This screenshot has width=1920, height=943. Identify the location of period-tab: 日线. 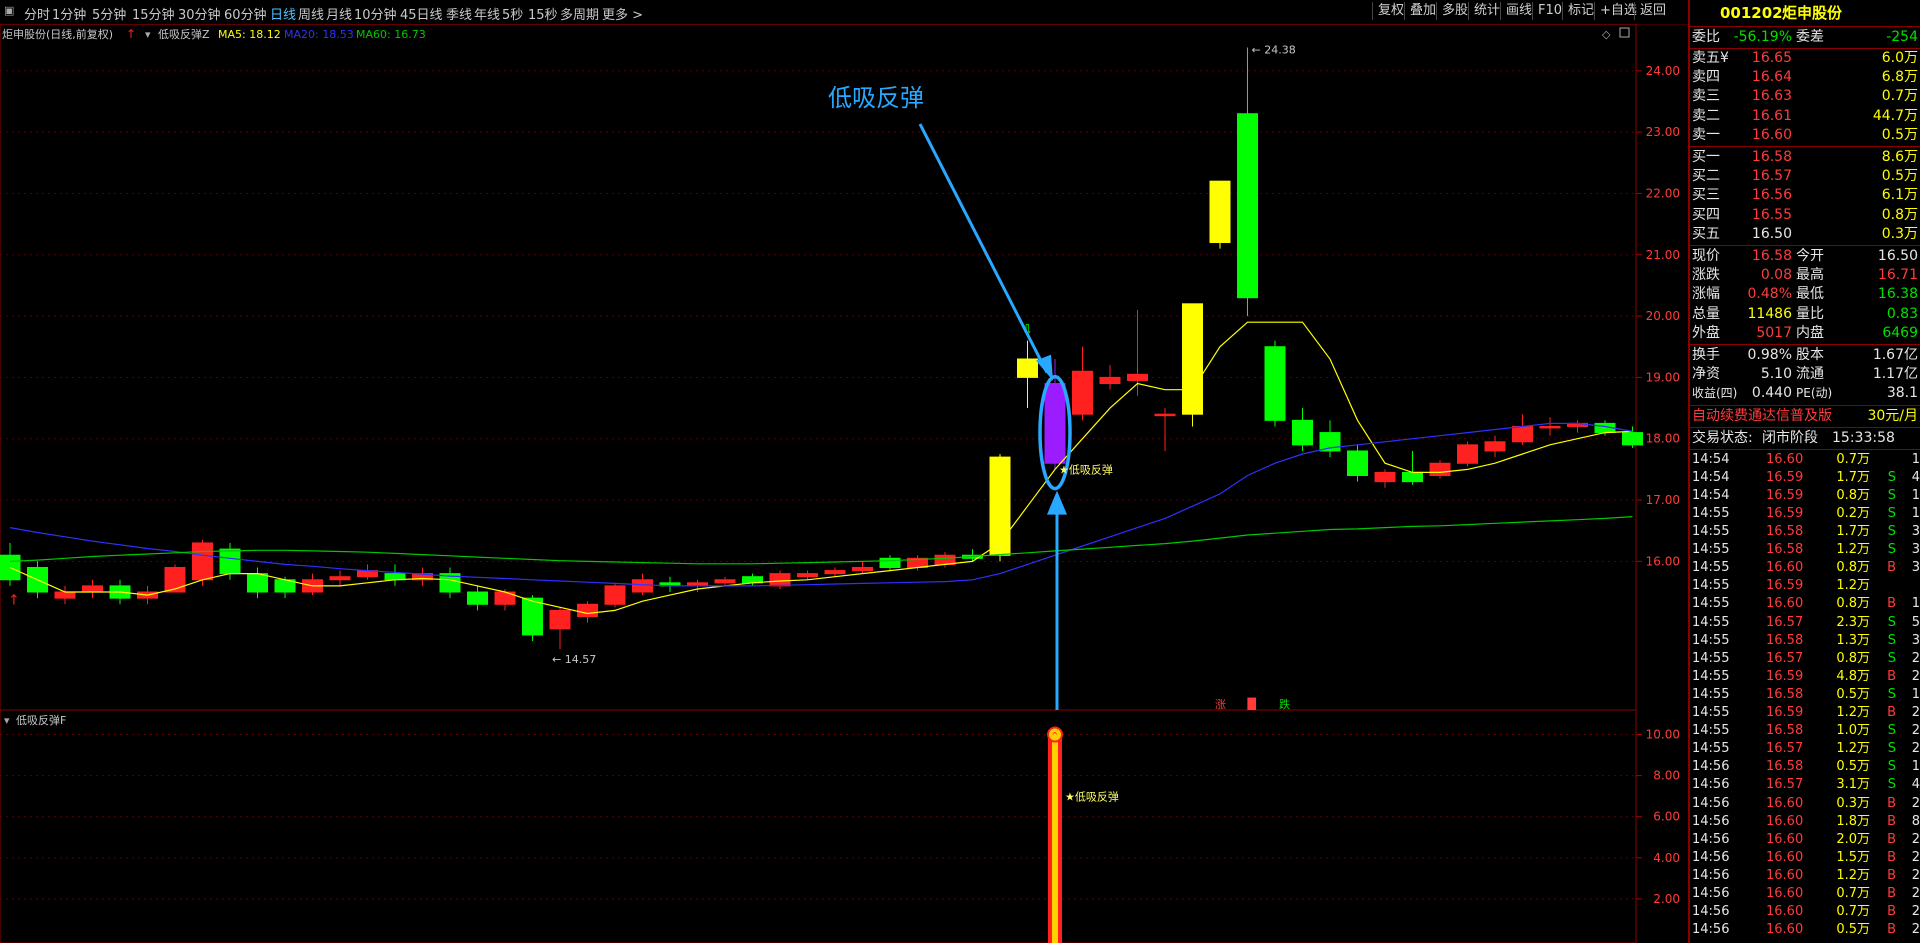
(283, 13).